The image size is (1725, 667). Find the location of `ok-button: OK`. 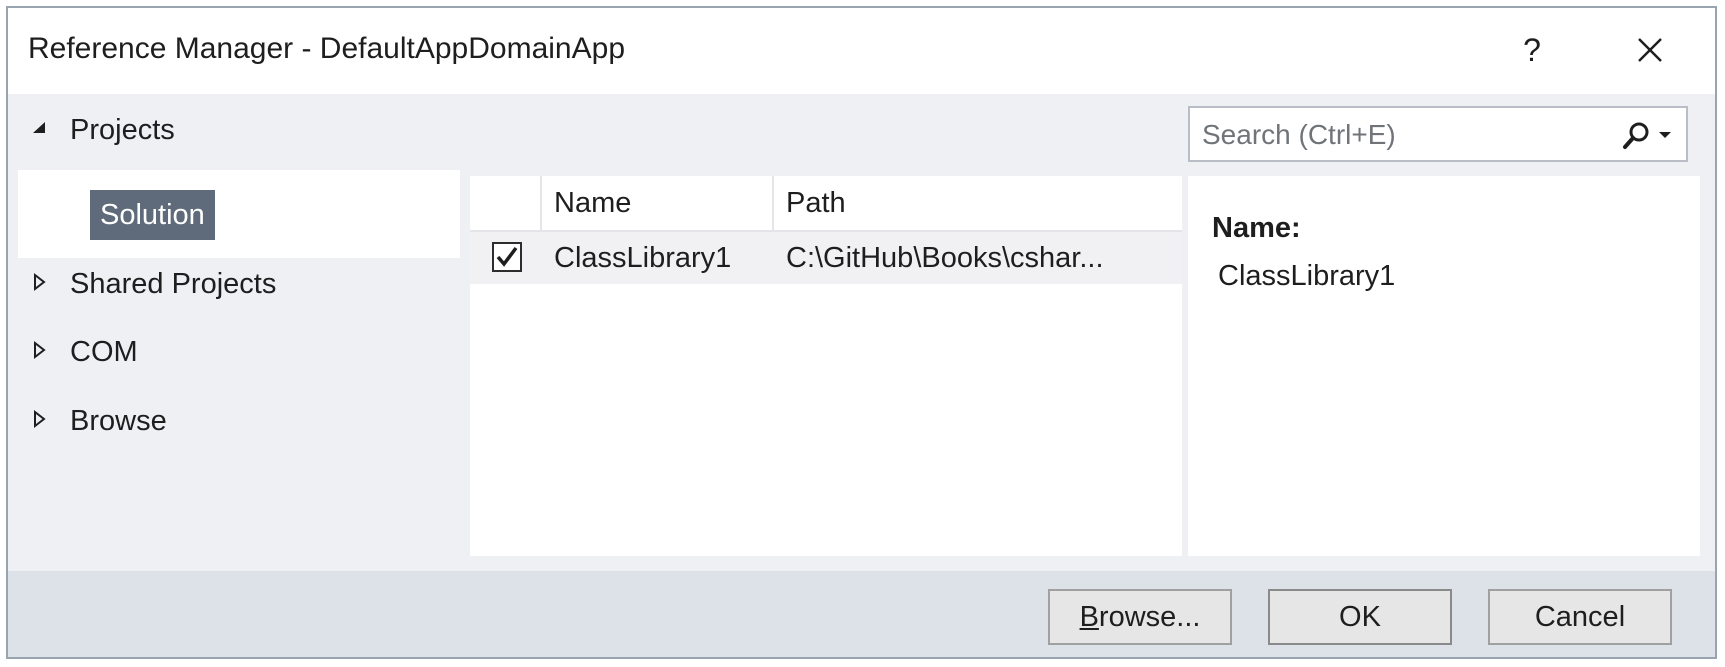

ok-button: OK is located at coordinates (1360, 617).